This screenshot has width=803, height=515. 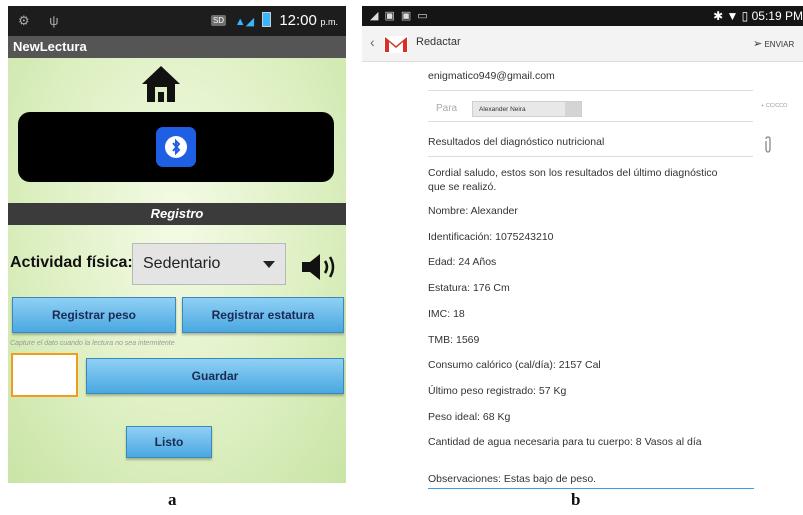 I want to click on register-weight-button: Registrar peso, so click(x=94, y=315).